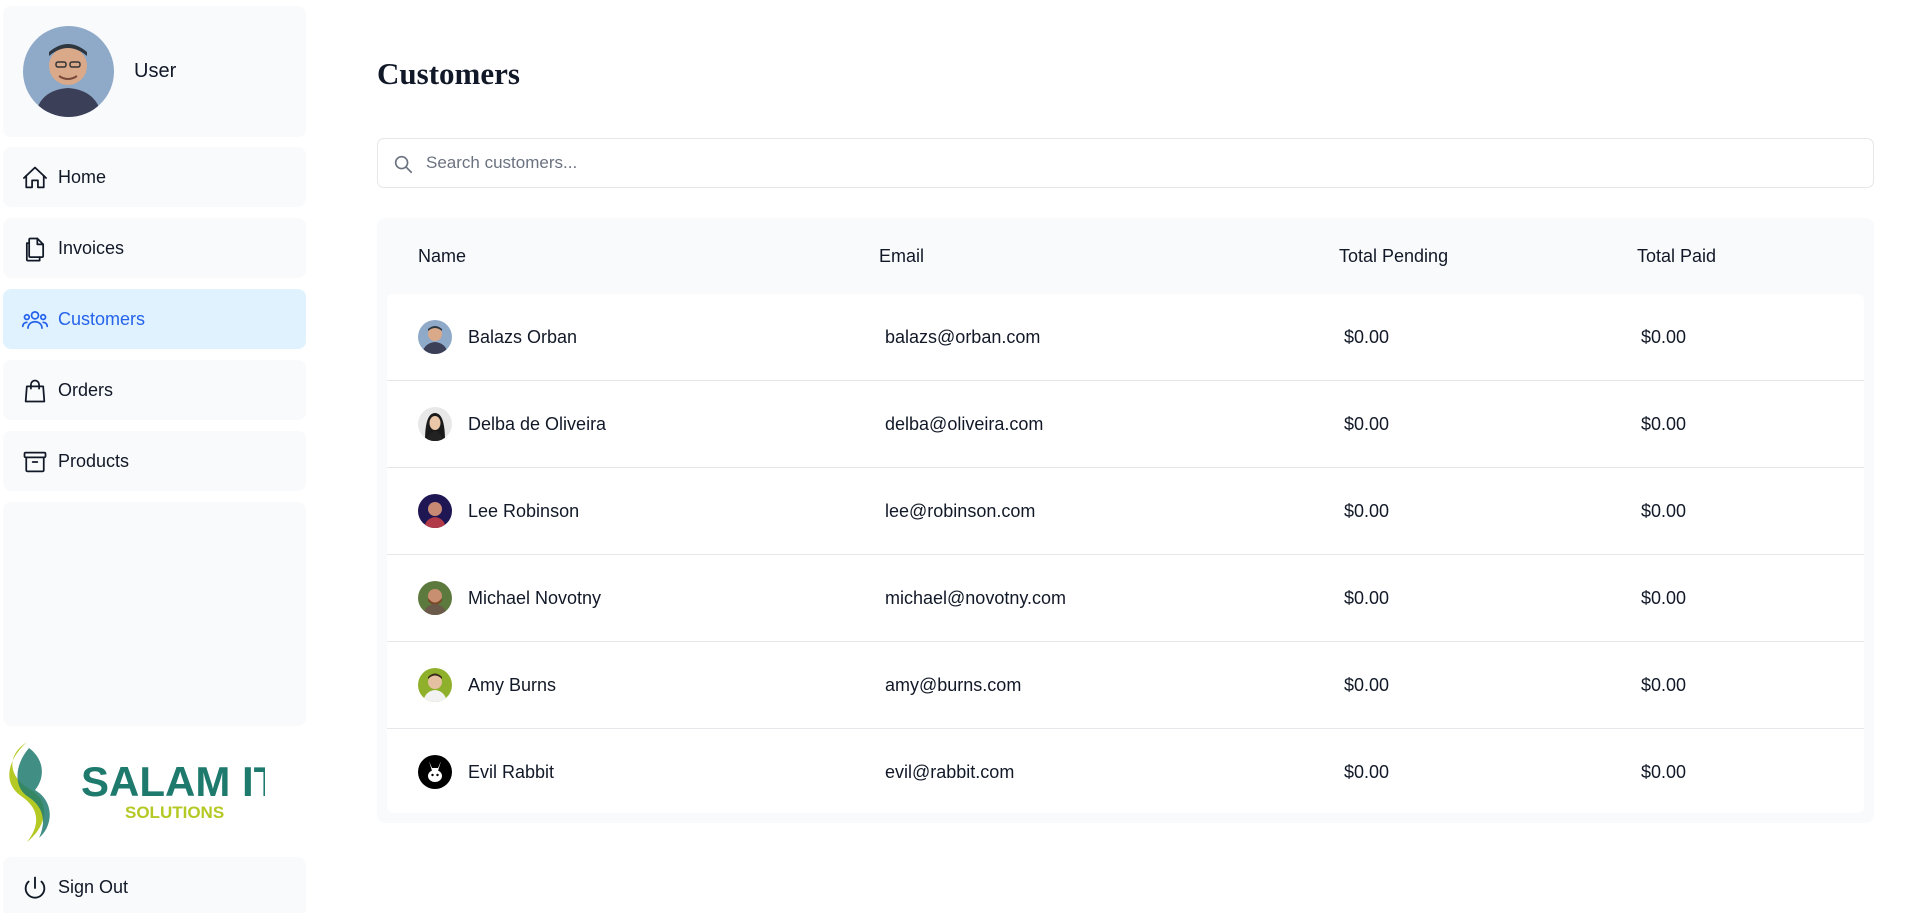 The image size is (1907, 913). Describe the element at coordinates (1125, 256) in the screenshot. I see `table-header: Name Email Total Pending Total Paid` at that location.